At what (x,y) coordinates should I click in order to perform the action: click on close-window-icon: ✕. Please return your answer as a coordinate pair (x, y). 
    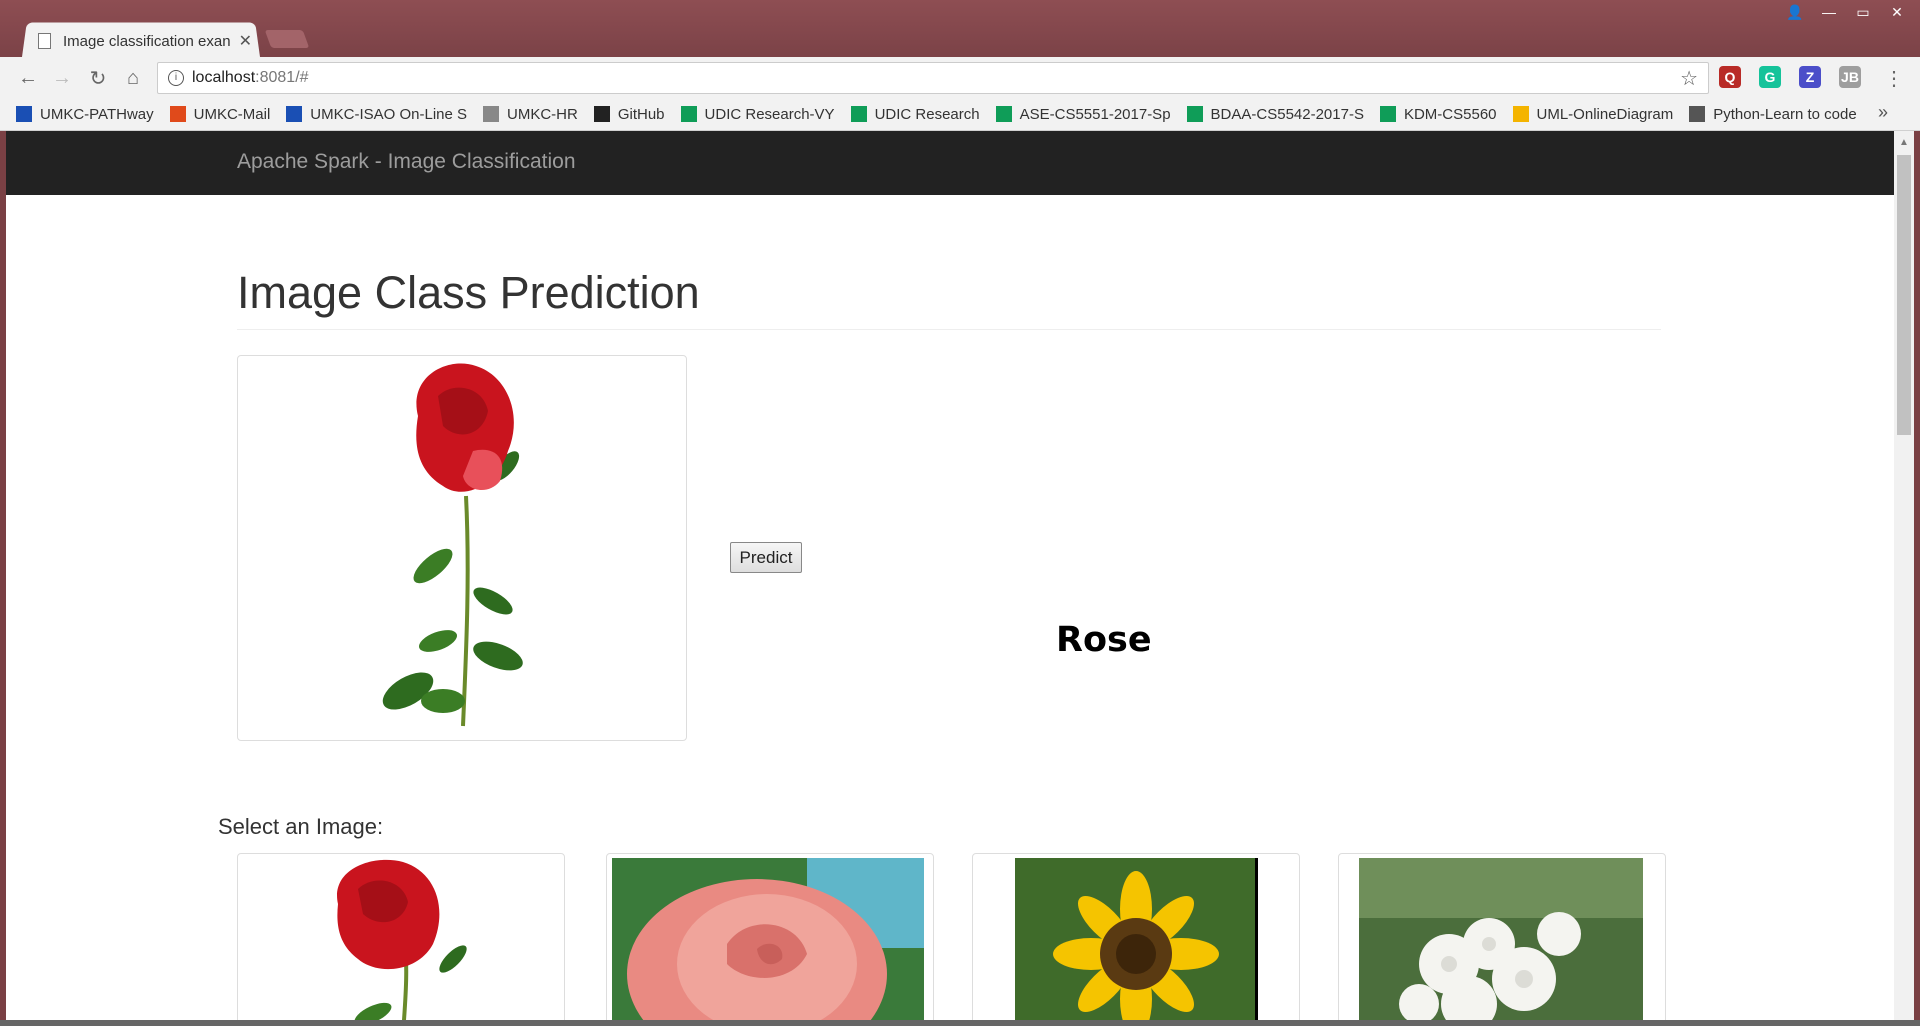
    Looking at the image, I should click on (1897, 12).